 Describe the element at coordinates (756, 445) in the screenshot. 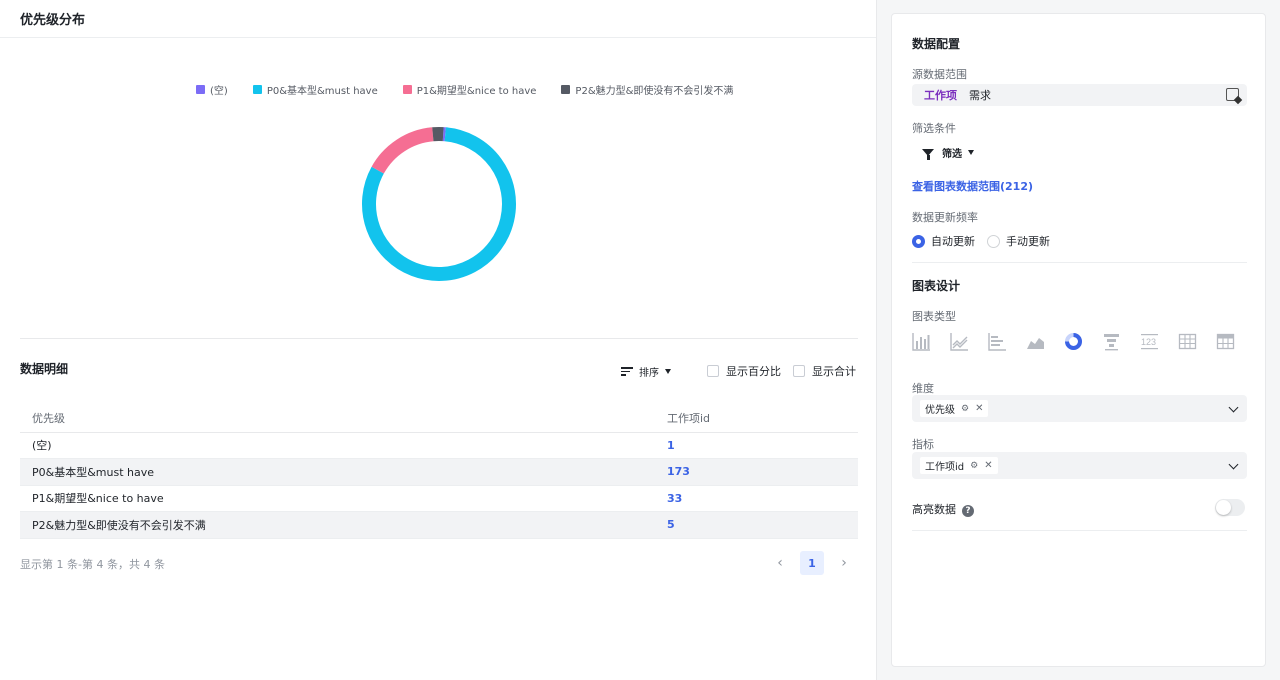

I see `cell-count: 1` at that location.